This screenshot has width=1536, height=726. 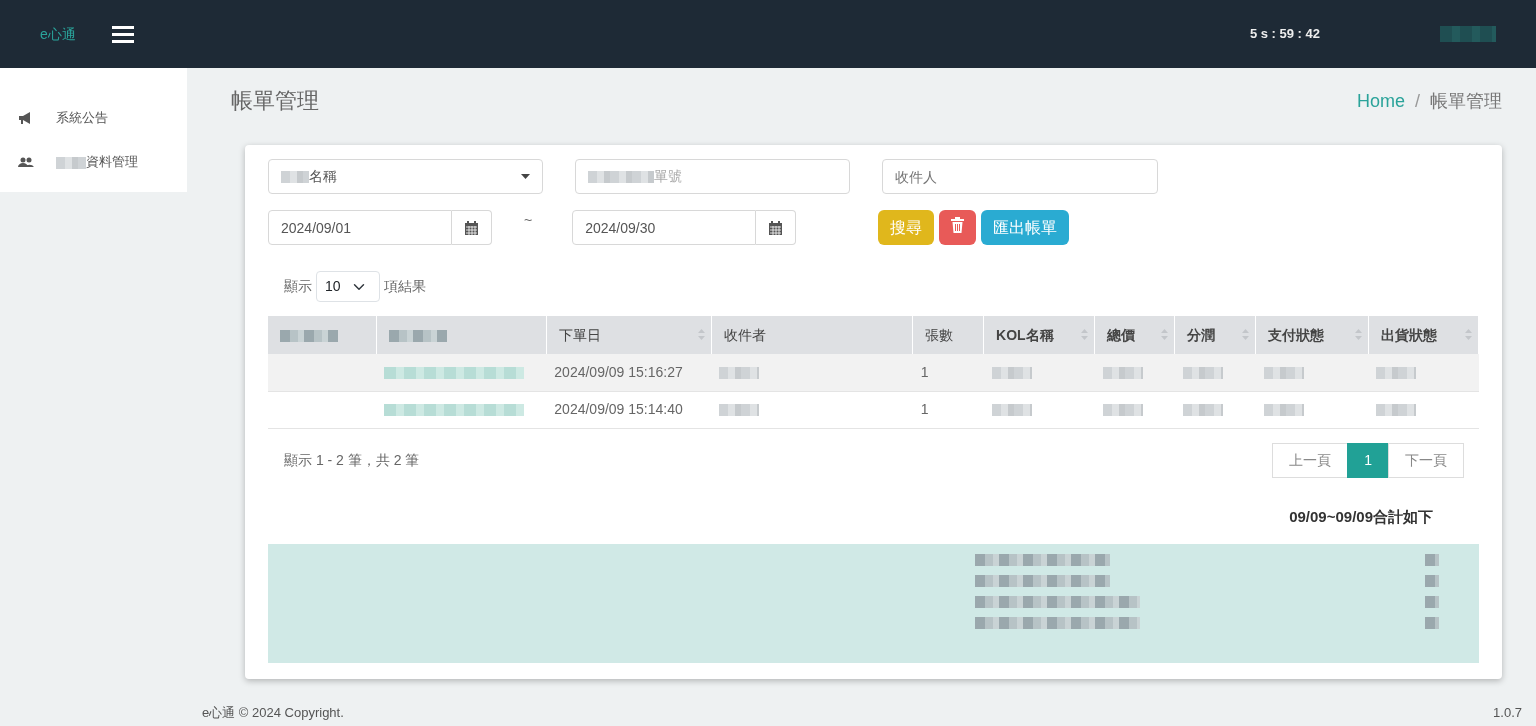 I want to click on copyright-text: e心通 © 2024 Copyright., so click(x=273, y=713).